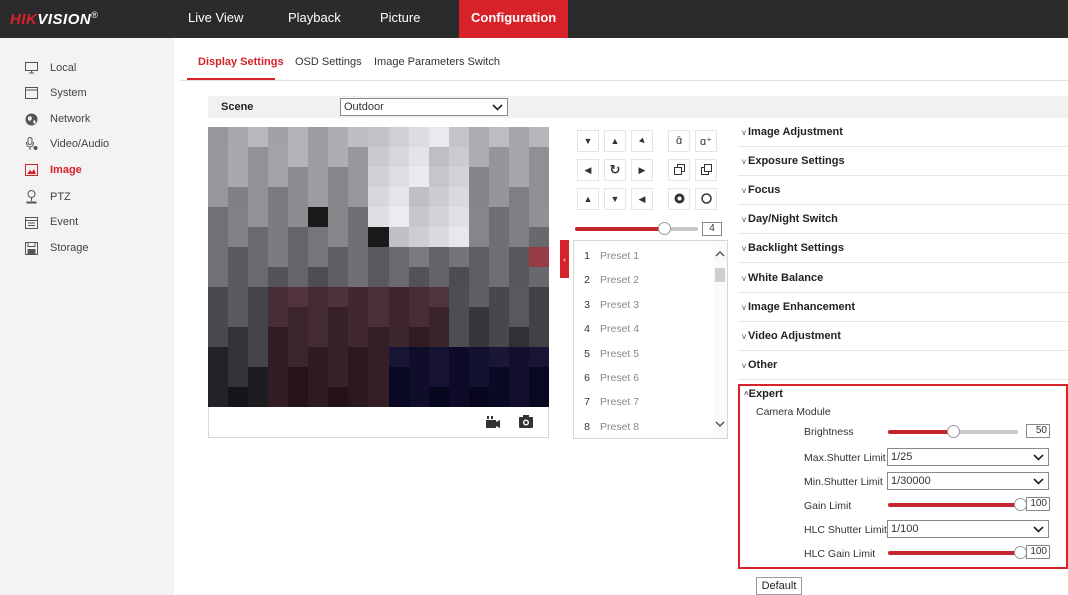 This screenshot has height=595, width=1068. I want to click on section-image-enhancement: v Image Enhancement, so click(798, 307).